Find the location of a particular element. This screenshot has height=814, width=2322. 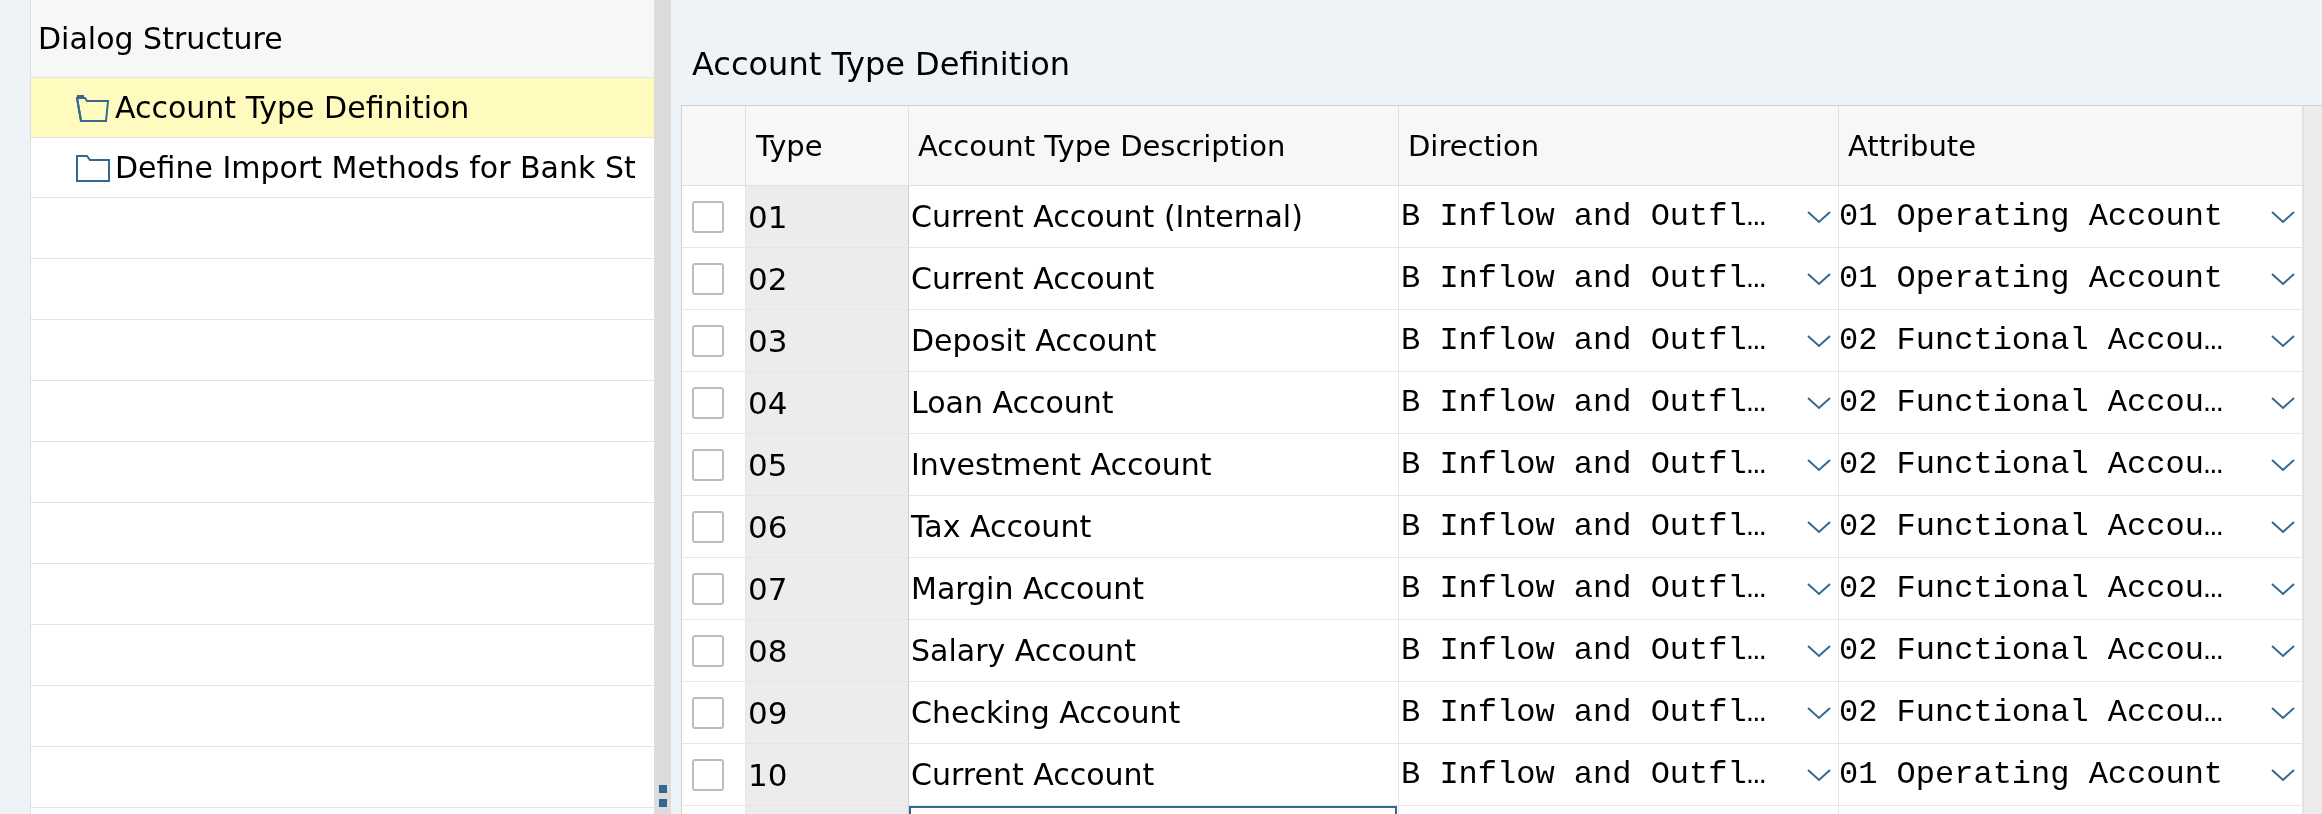

column-header: Attribute is located at coordinates (2071, 146).